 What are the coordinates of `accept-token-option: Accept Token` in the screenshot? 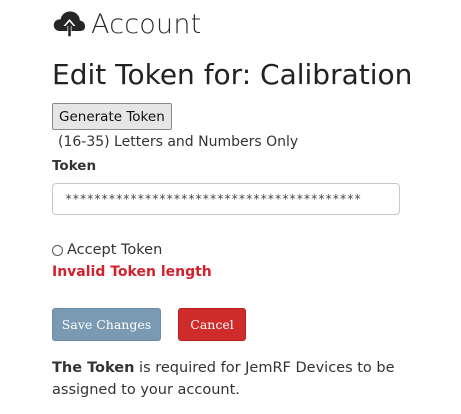 It's located at (107, 250).